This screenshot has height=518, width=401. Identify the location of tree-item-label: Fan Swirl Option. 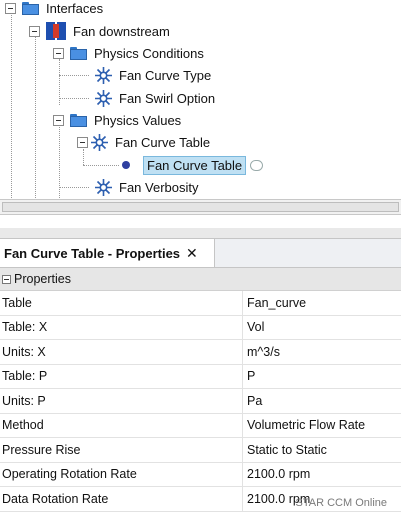
(167, 98).